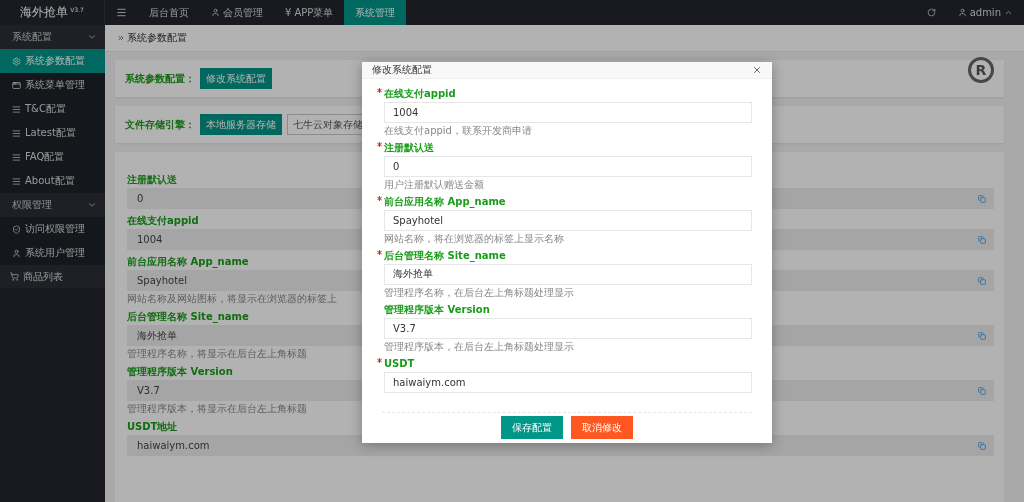 This screenshot has height=502, width=1024. What do you see at coordinates (152, 427) in the screenshot?
I see `field-label: USDT地址` at bounding box center [152, 427].